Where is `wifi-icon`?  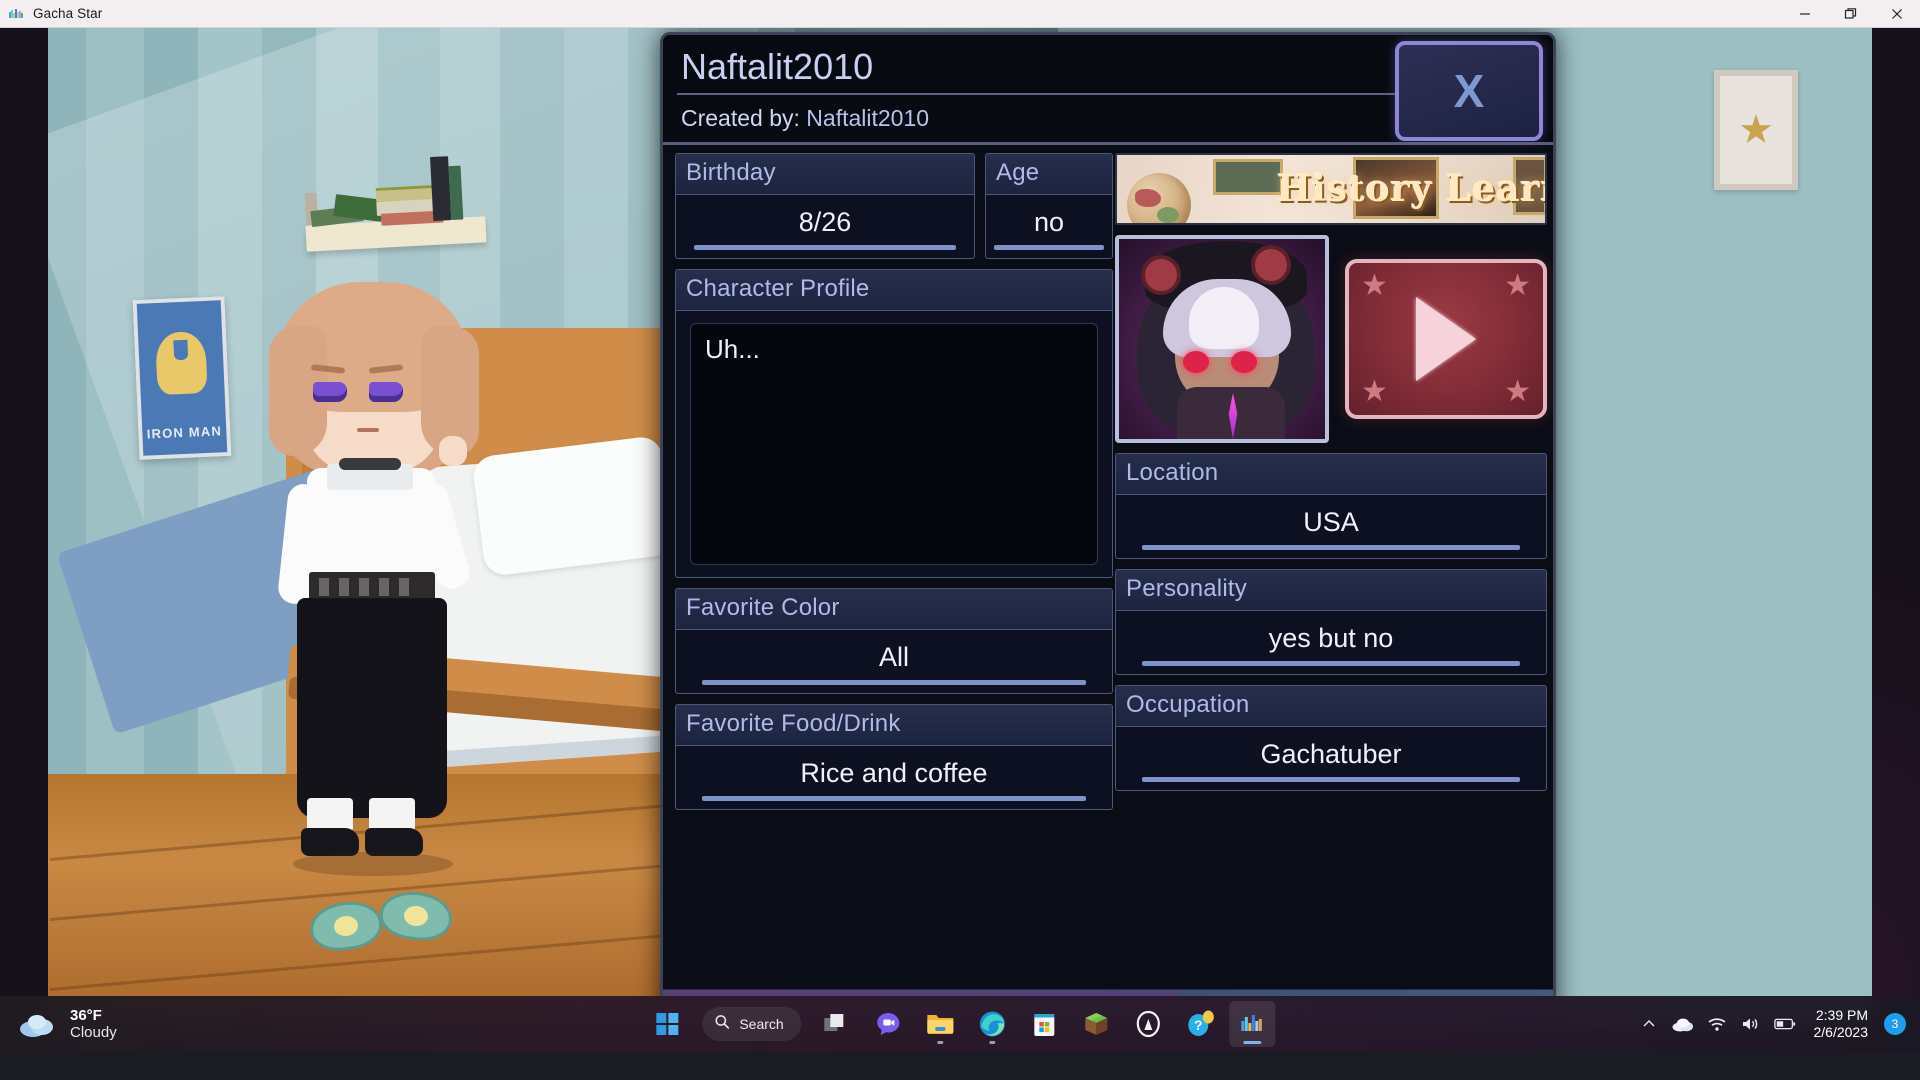 wifi-icon is located at coordinates (1717, 1024).